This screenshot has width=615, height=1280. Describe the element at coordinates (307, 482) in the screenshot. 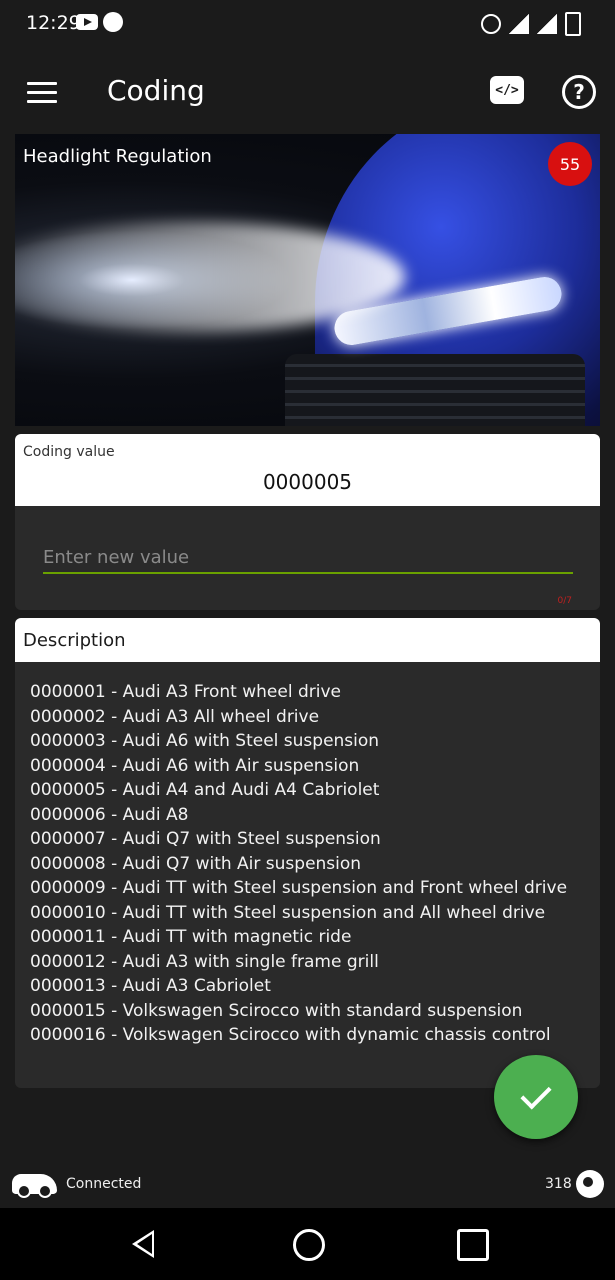

I see `coding-value: 0000005` at that location.